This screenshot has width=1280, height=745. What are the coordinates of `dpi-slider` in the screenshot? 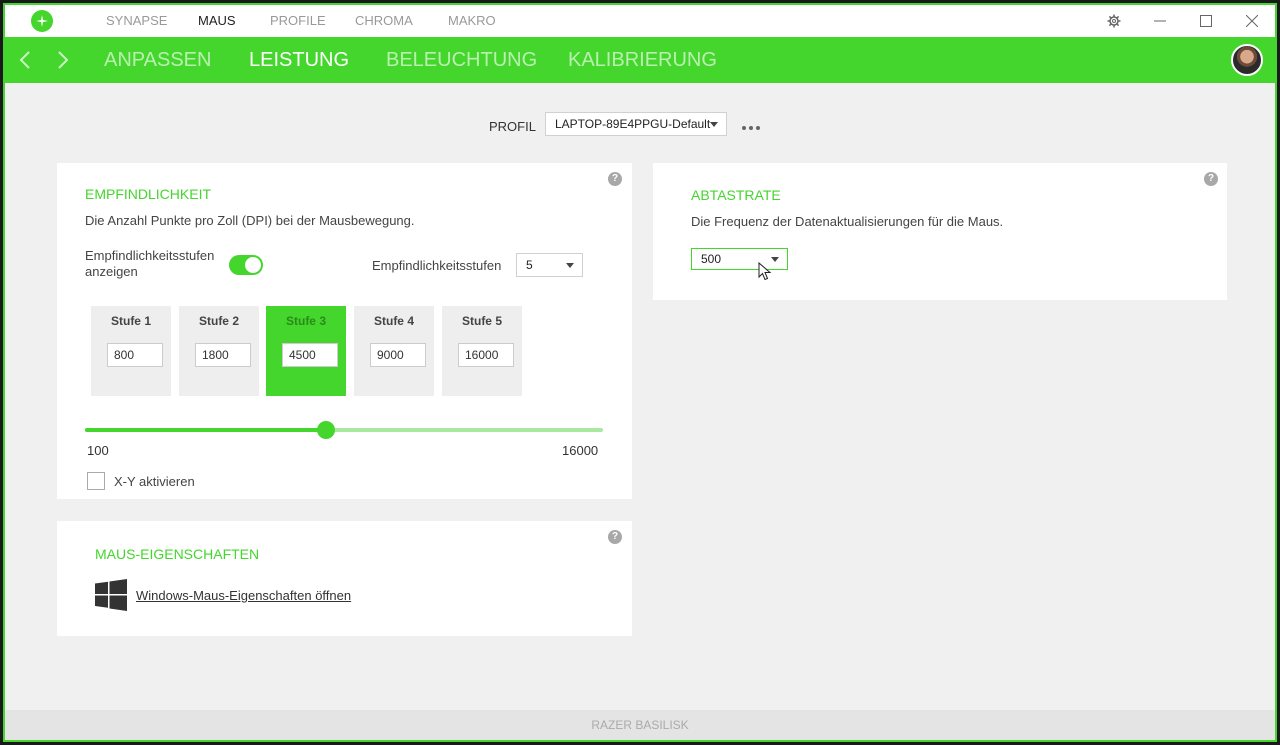 It's located at (344, 430).